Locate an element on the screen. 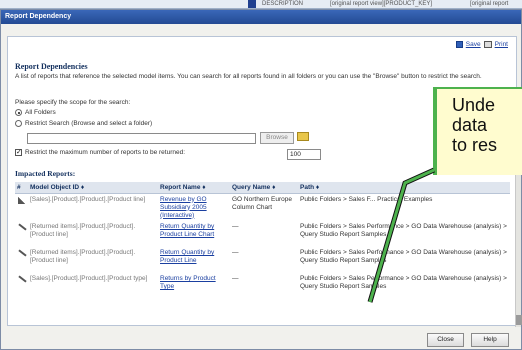 This screenshot has height=350, width=522. report-name-link: Returns by Product Type is located at coordinates (194, 286).